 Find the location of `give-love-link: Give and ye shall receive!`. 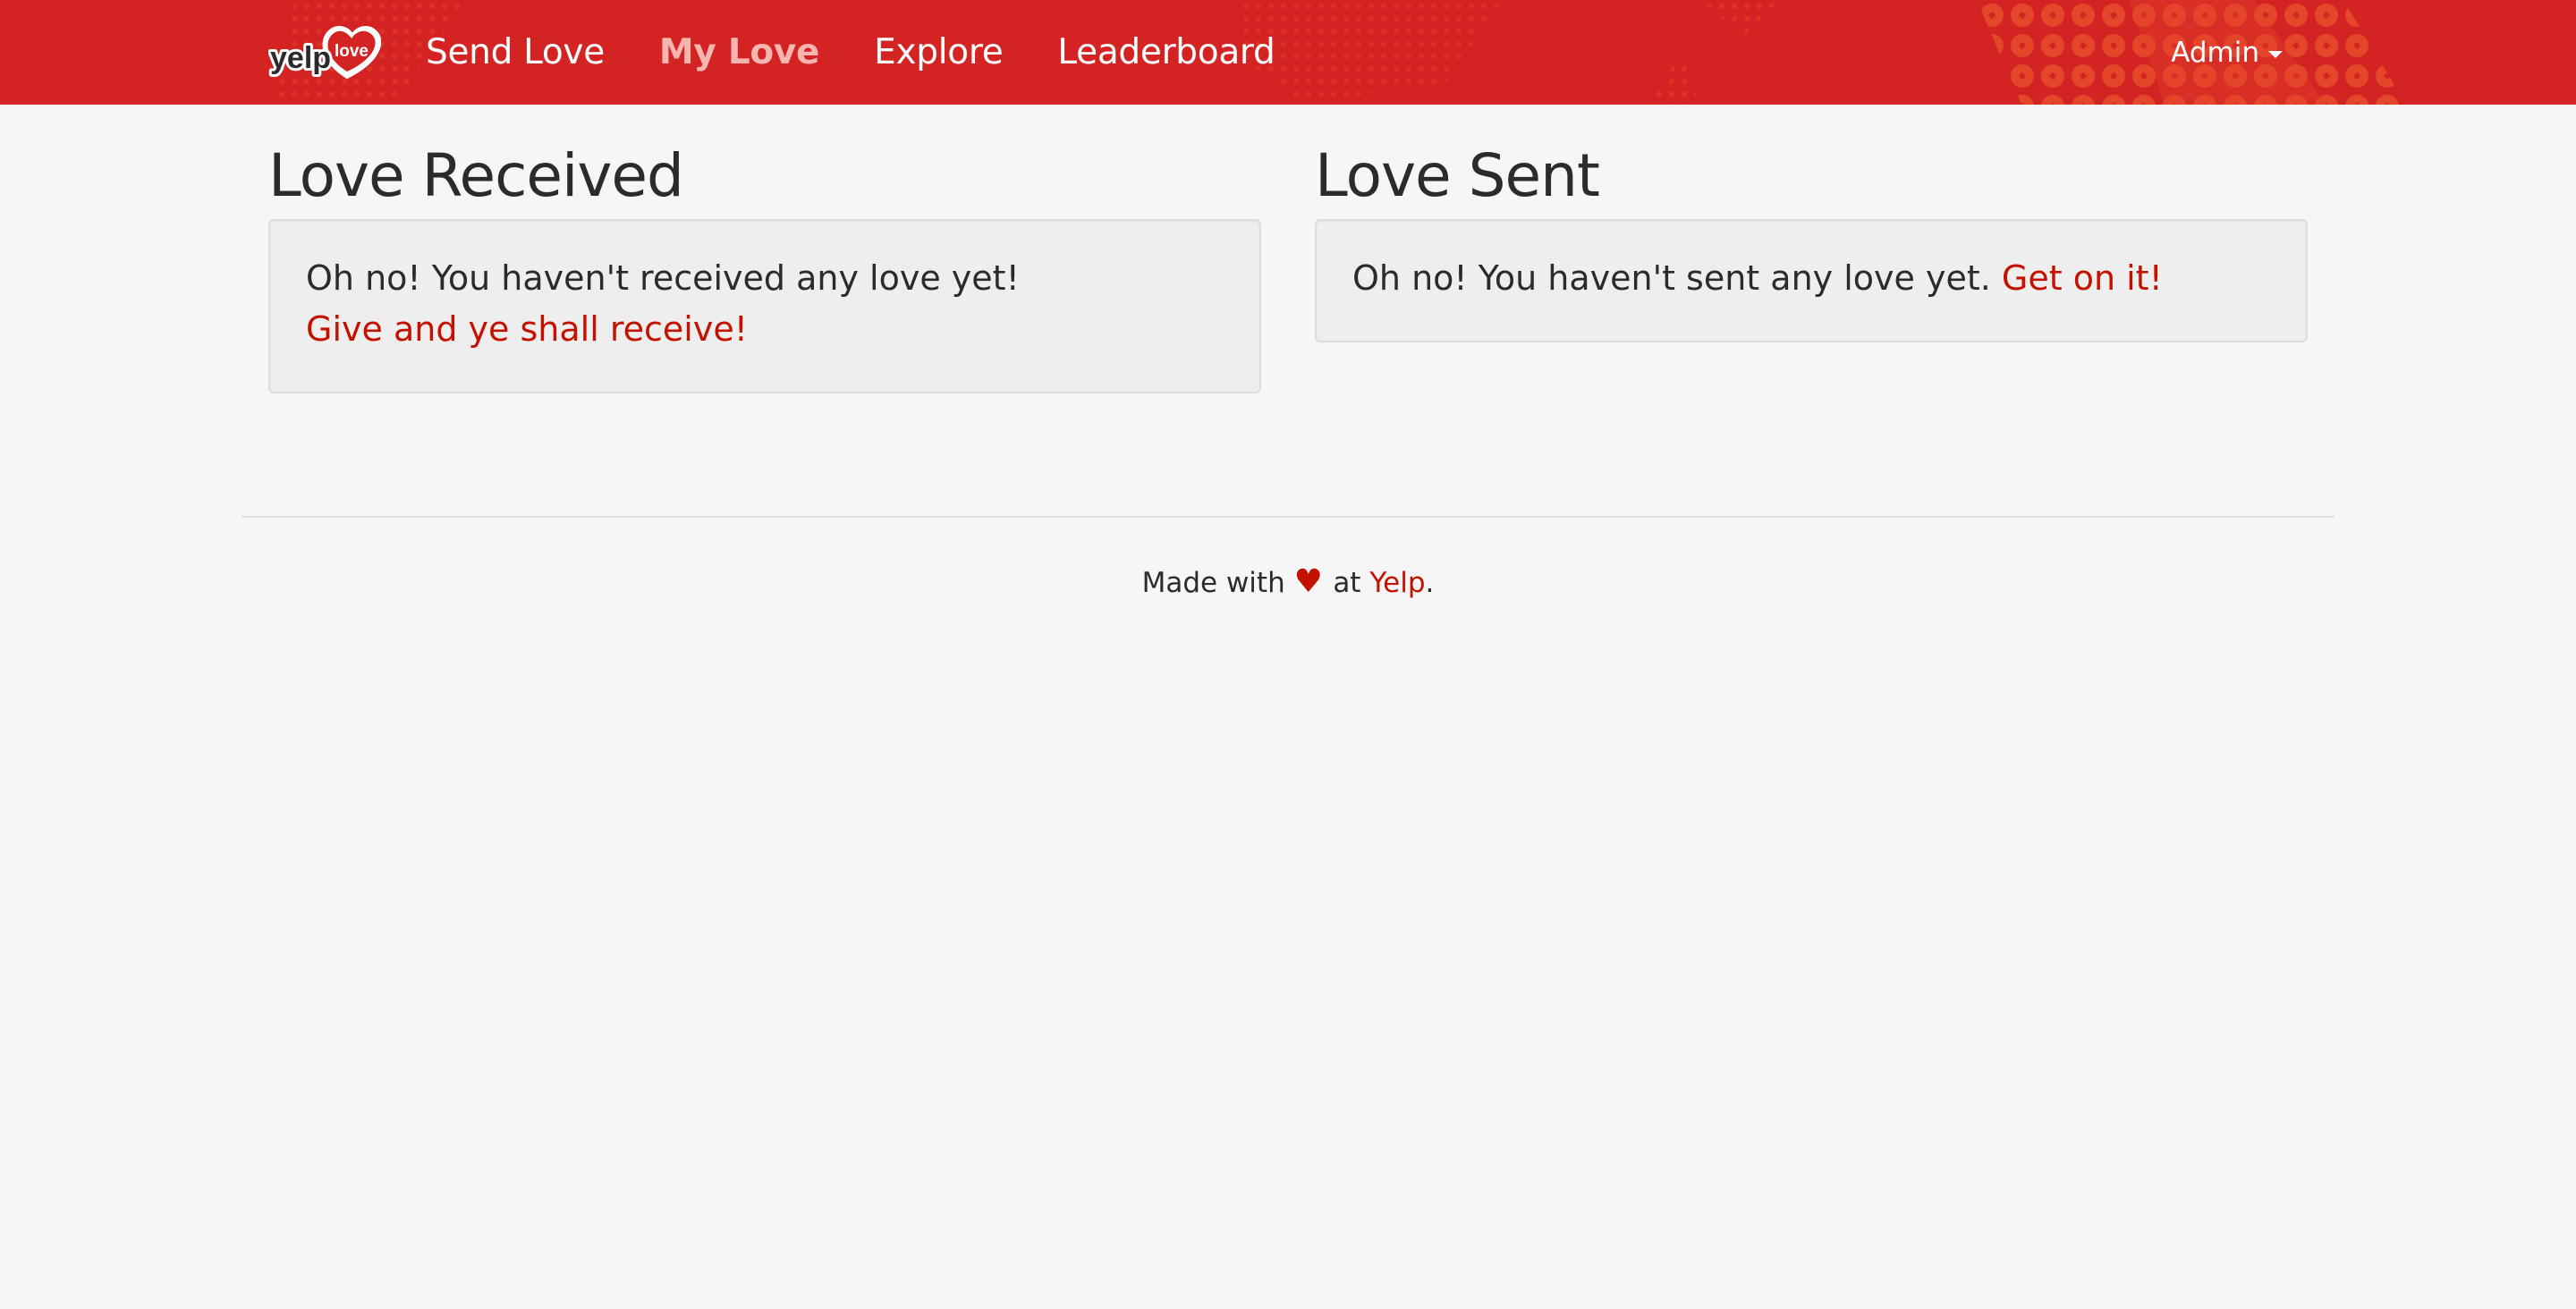

give-love-link: Give and ye shall receive! is located at coordinates (527, 329).